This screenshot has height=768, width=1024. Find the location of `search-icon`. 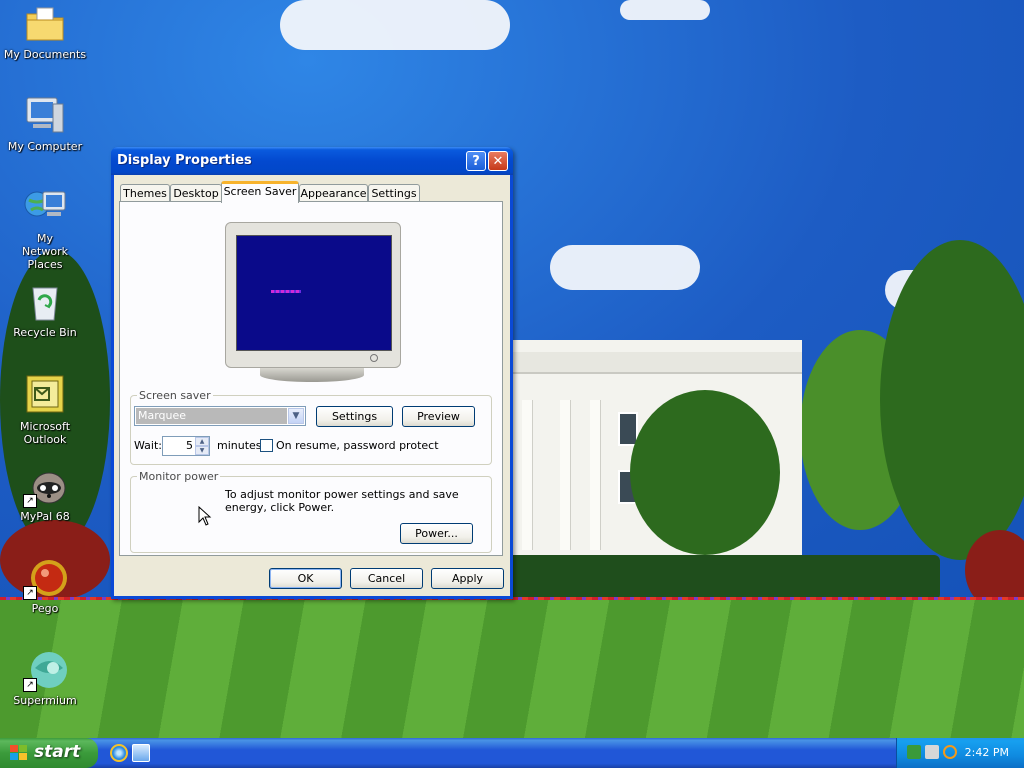

search-icon is located at coordinates (950, 752).